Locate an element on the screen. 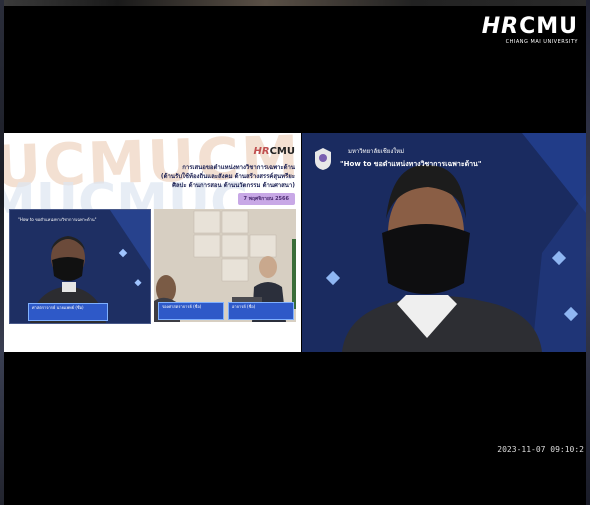  logo-subtitle: CHIANG MAI UNIVERSITY is located at coordinates (541, 42).